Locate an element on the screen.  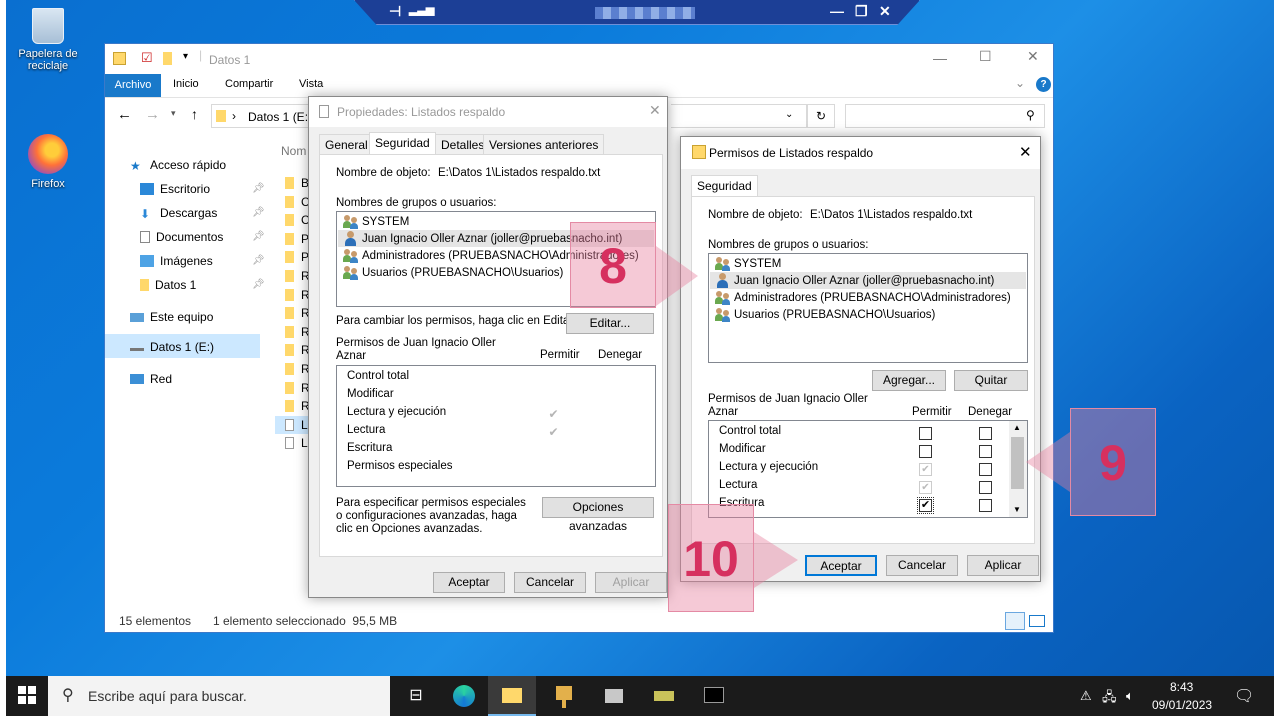
firefox-shortcut: Firefox is located at coordinates (48, 162).